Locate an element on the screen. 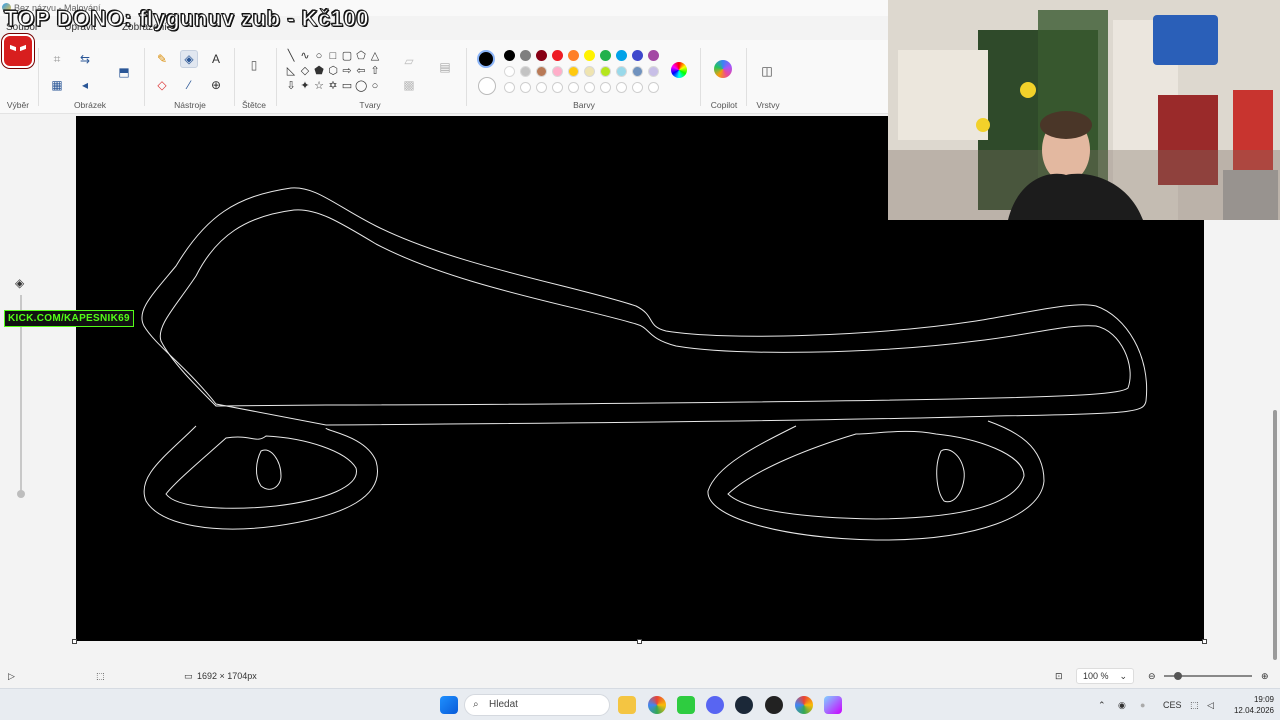 This screenshot has width=1280, height=720. tool-size-slider-knob is located at coordinates (21, 494).